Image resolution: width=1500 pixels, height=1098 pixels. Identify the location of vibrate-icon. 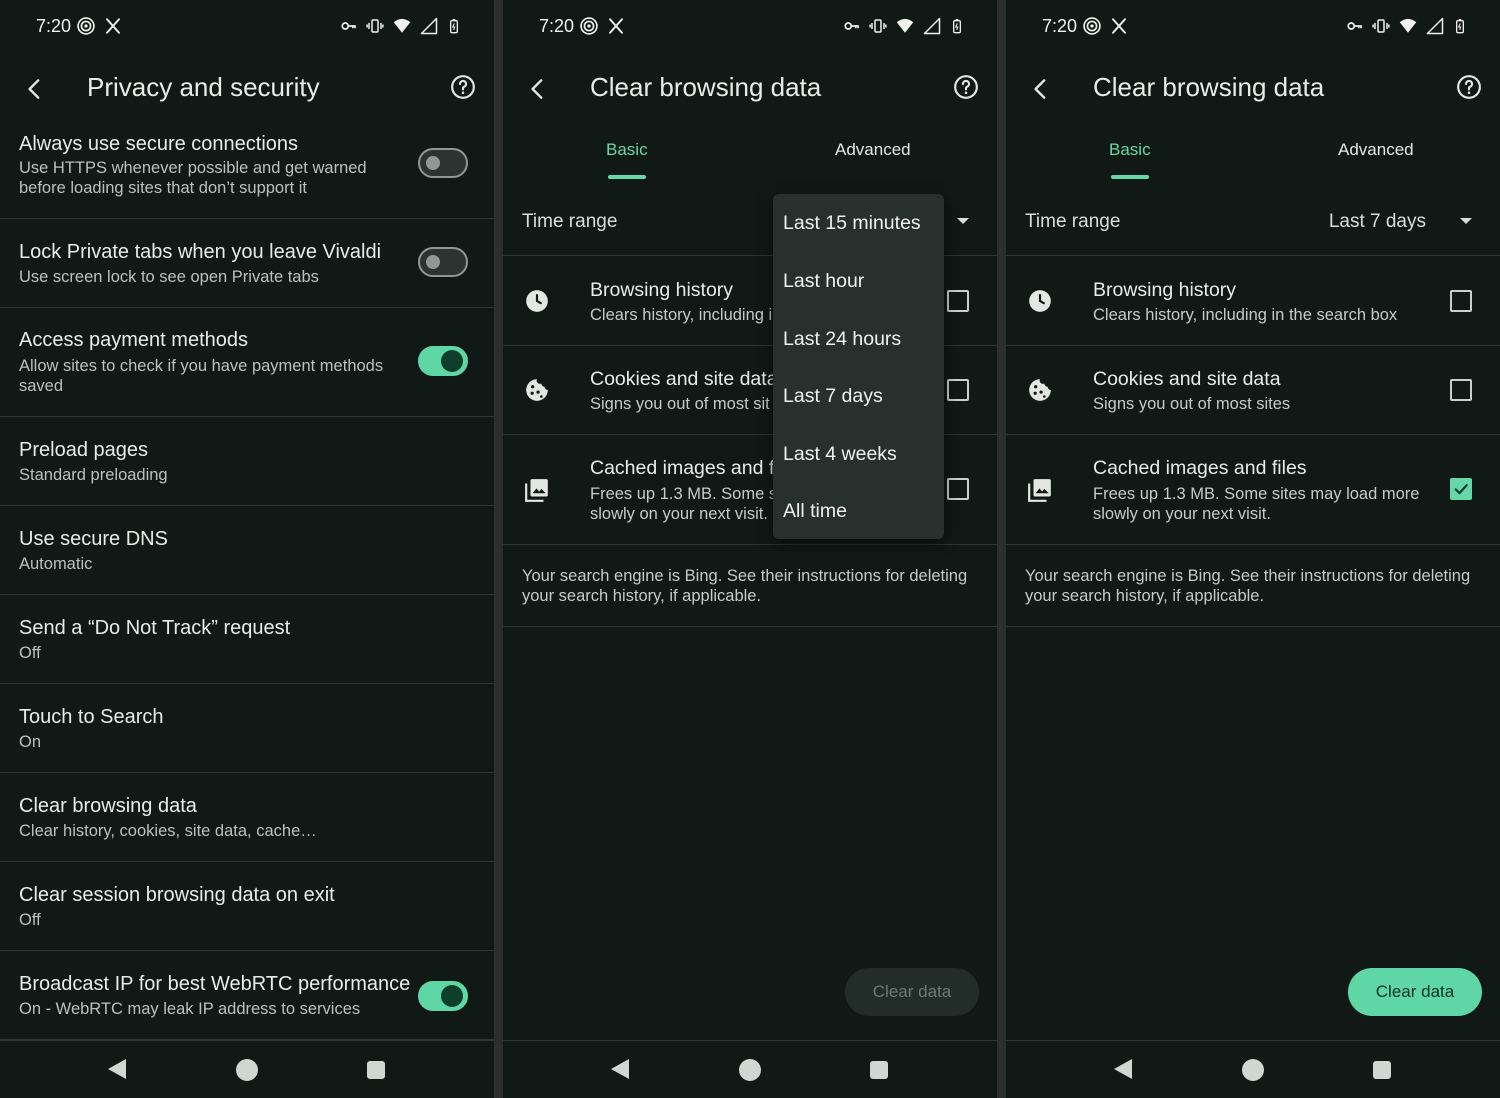
(1381, 26).